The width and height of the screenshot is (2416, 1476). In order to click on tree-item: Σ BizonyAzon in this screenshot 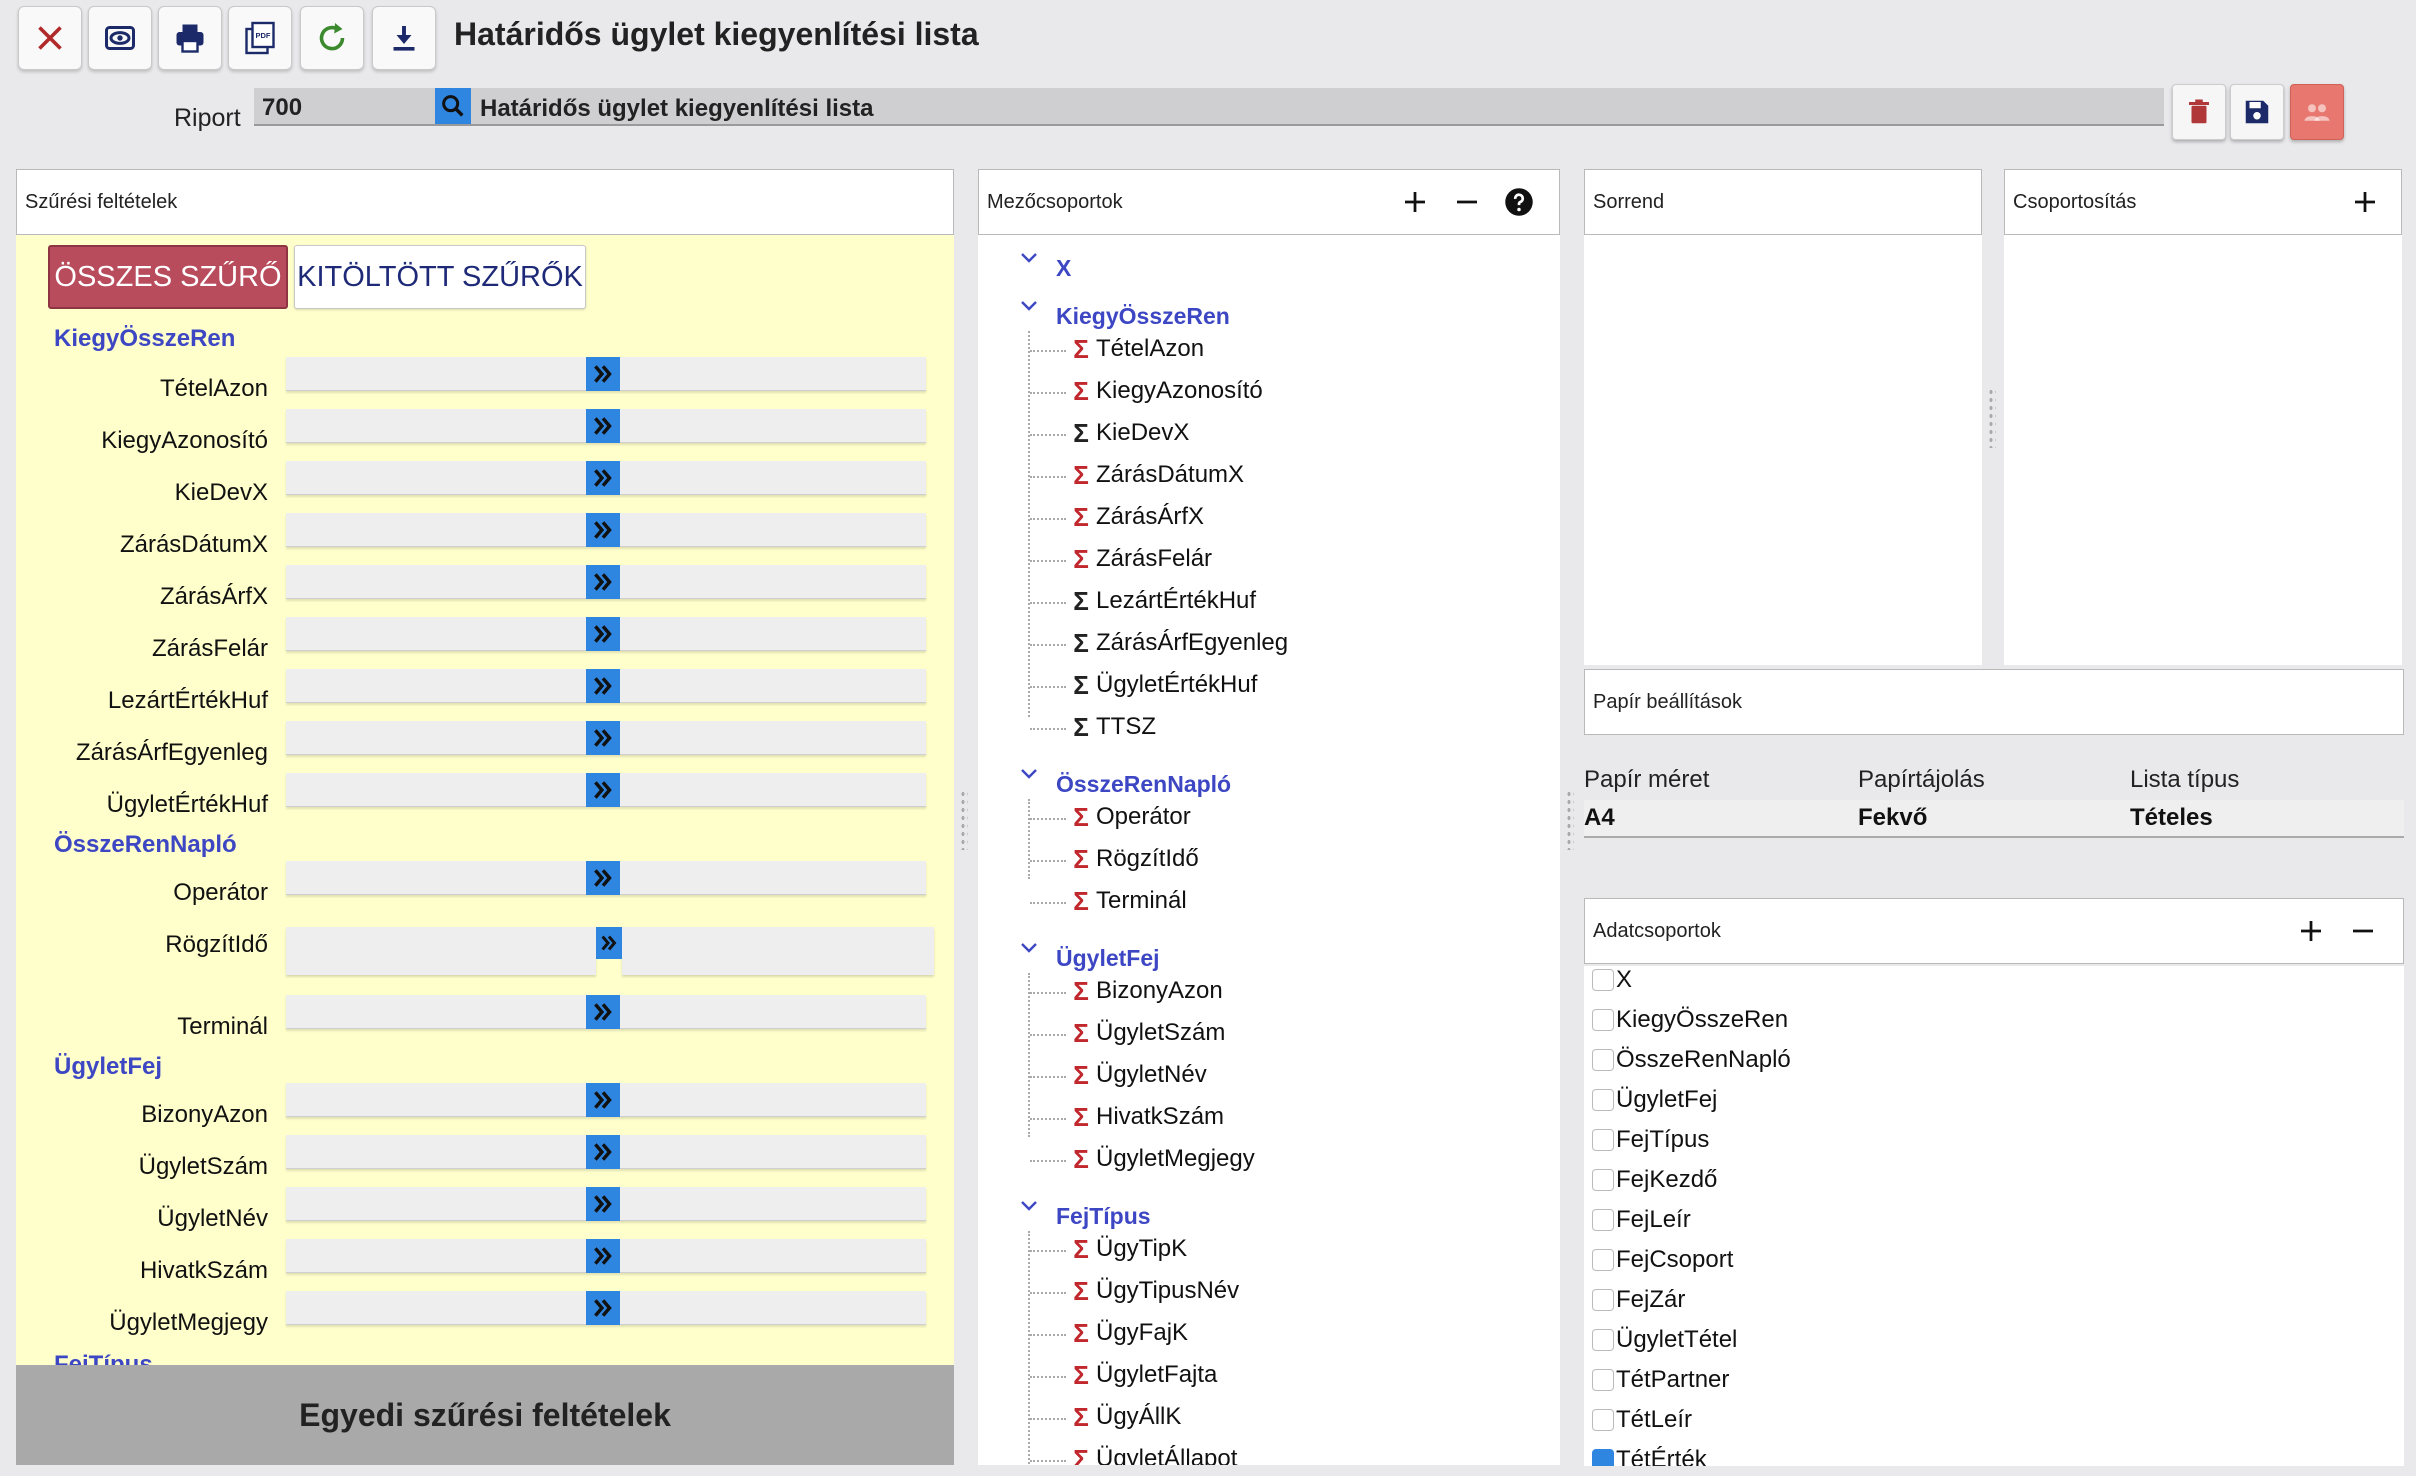, I will do `click(1146, 991)`.